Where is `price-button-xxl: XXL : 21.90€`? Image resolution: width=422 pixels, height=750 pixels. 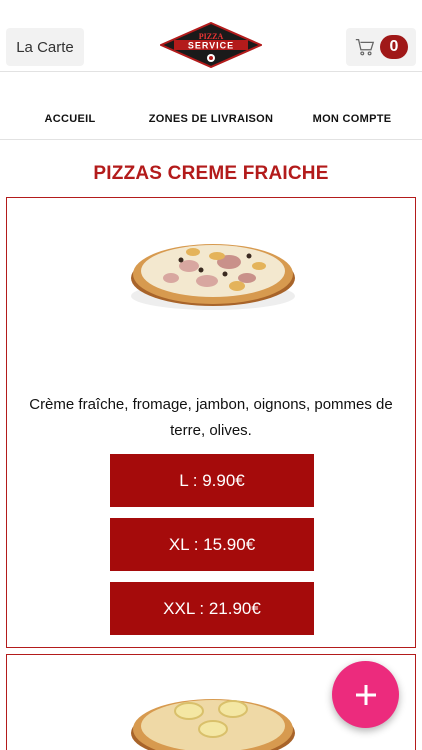
price-button-xxl: XXL : 21.90€ is located at coordinates (212, 608).